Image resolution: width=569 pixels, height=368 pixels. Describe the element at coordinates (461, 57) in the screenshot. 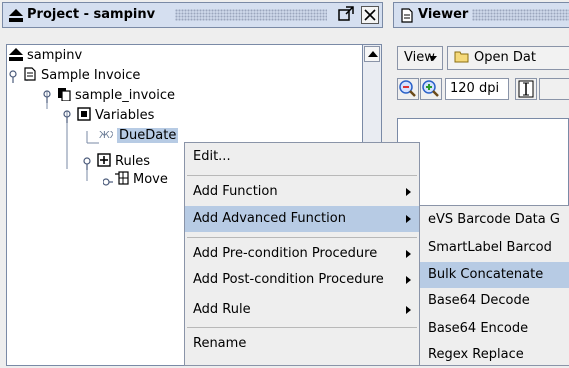

I see `folder-open-icon` at that location.